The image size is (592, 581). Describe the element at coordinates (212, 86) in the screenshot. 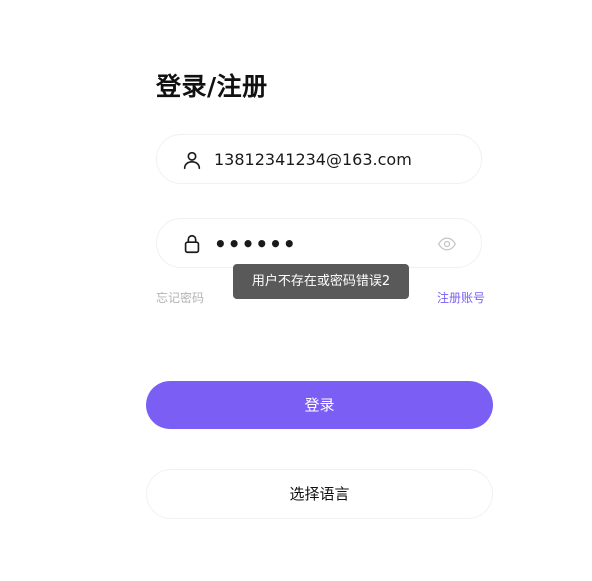

I see `page-title: 登录/注册` at that location.